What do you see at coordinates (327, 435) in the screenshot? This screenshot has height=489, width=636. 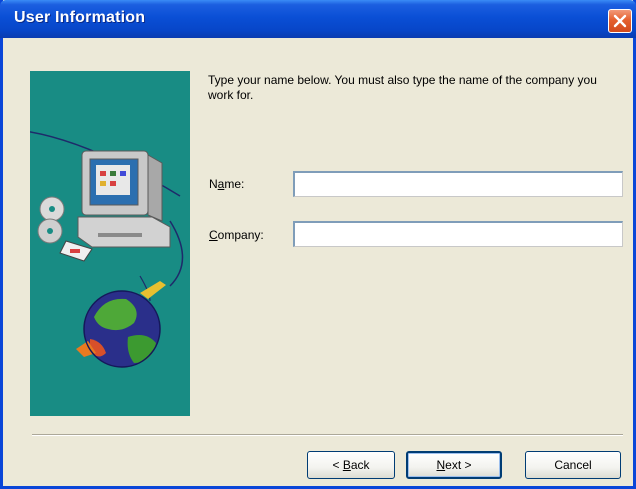 I see `separator-line` at bounding box center [327, 435].